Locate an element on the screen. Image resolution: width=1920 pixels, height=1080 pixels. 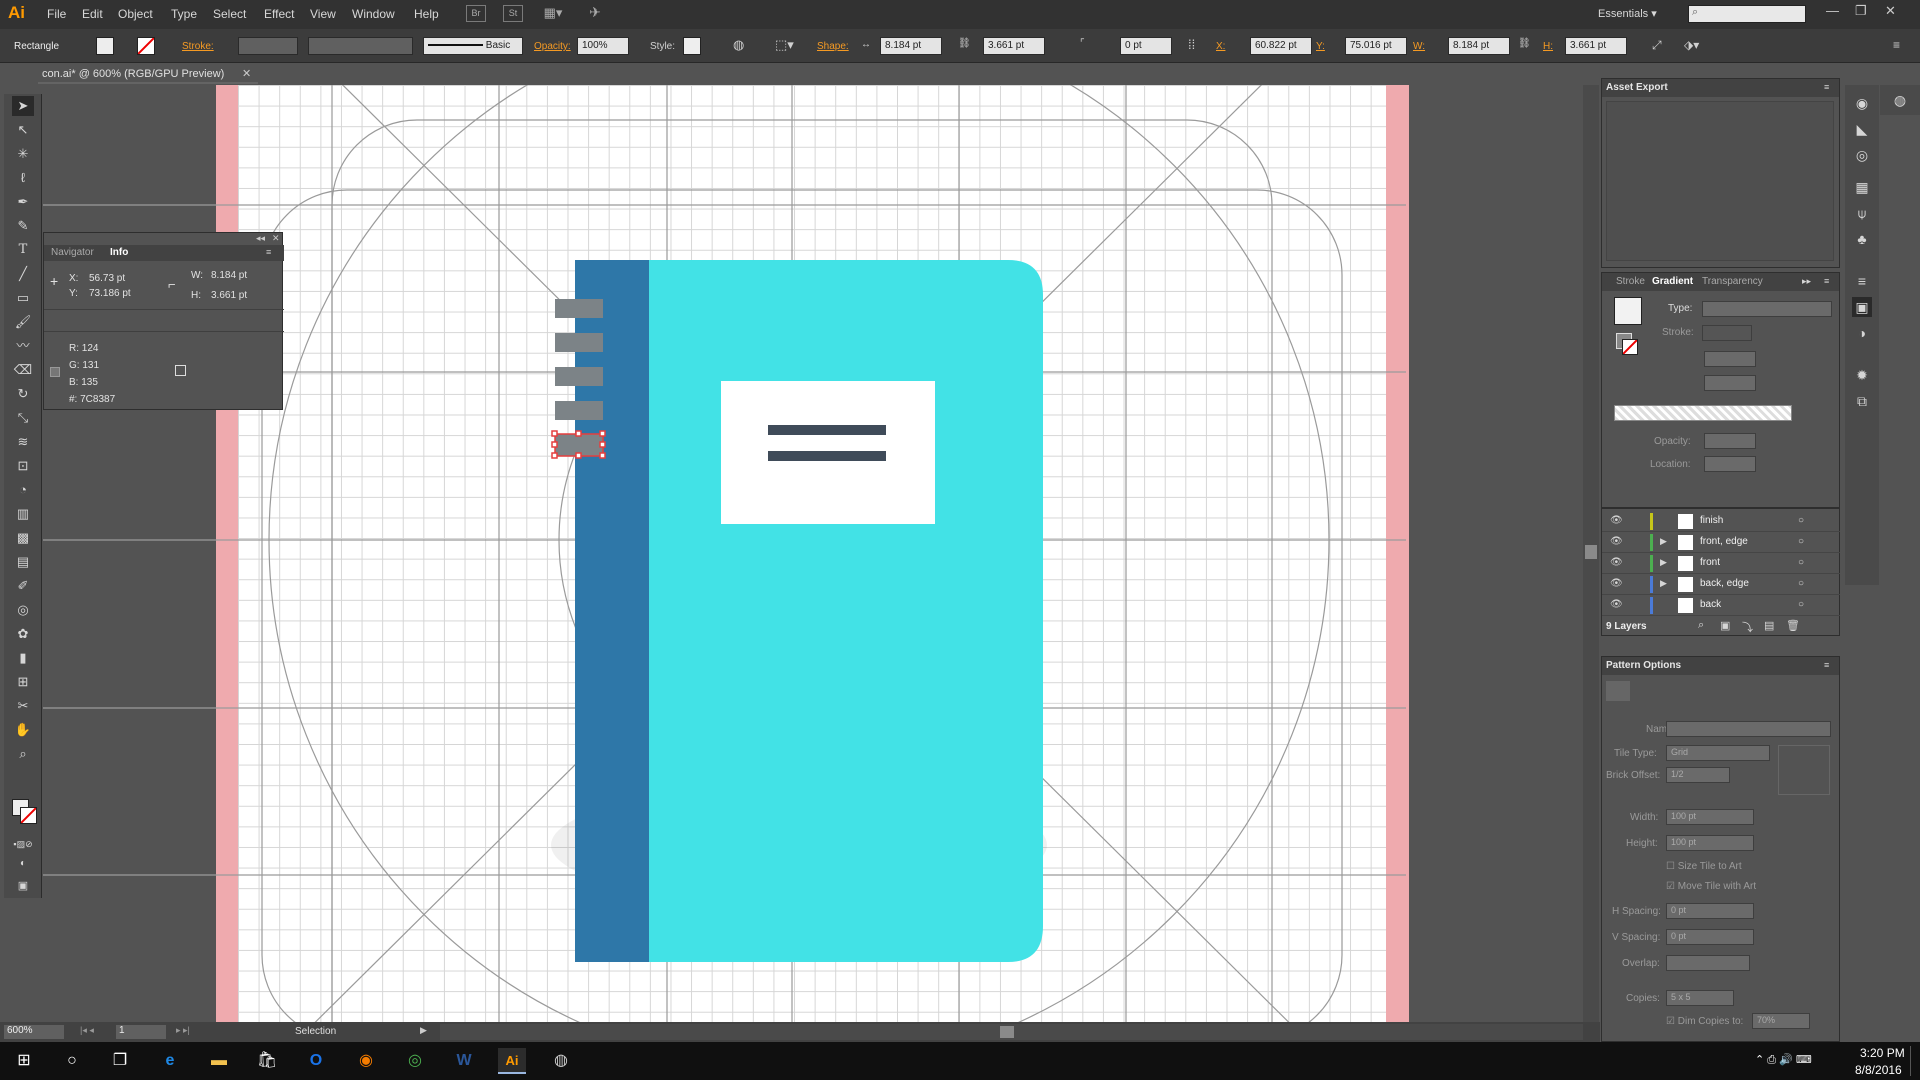
stroke-none-icon is located at coordinates (1630, 347).